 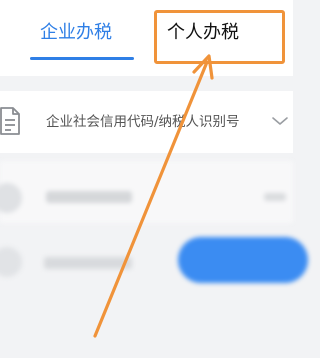 I want to click on tab-company-tax: 企业办税, so click(x=76, y=33).